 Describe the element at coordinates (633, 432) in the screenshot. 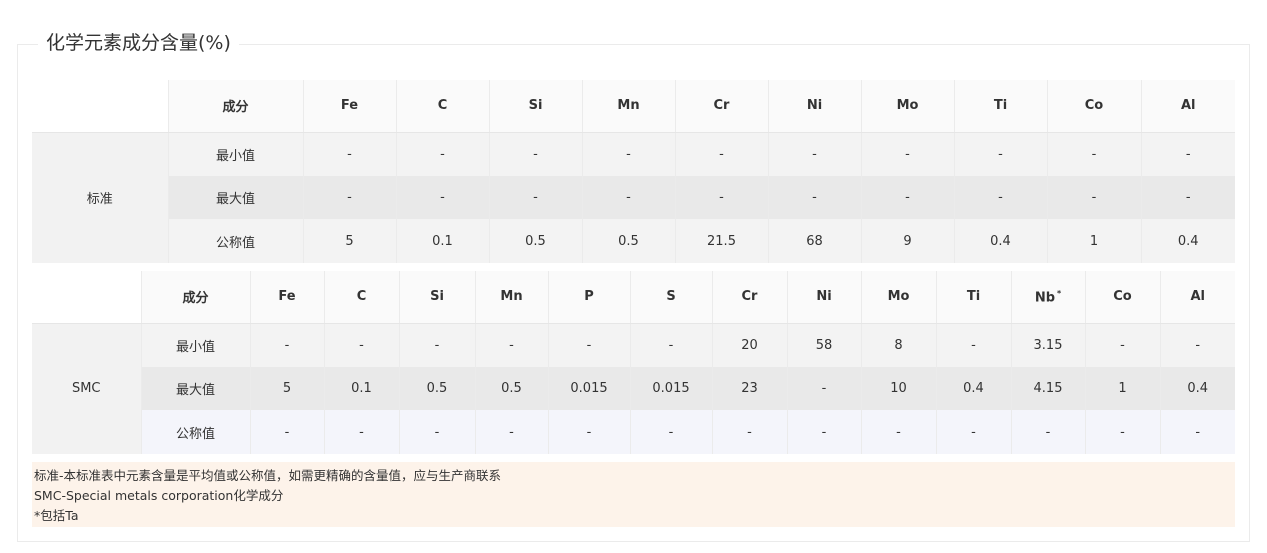

I see `table-row: 公称值 - - - - - - - - - - - - -` at that location.